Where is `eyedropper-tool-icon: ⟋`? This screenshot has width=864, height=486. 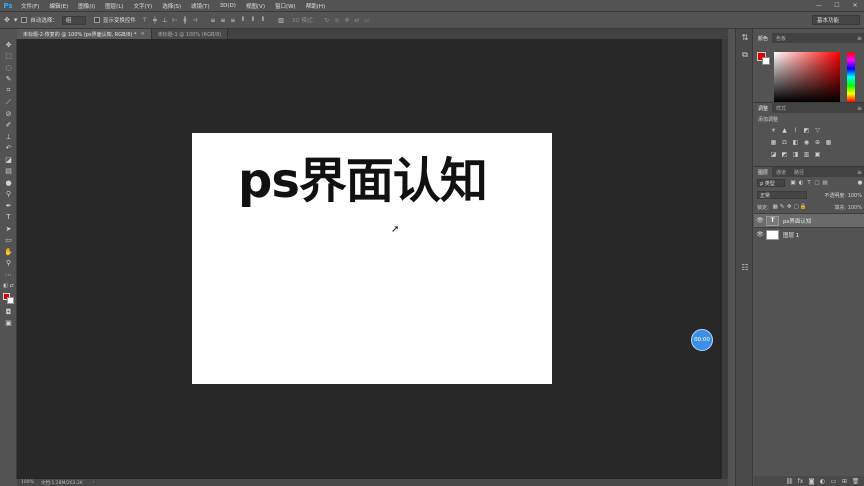
eyedropper-tool-icon: ⟋ is located at coordinates (8, 103).